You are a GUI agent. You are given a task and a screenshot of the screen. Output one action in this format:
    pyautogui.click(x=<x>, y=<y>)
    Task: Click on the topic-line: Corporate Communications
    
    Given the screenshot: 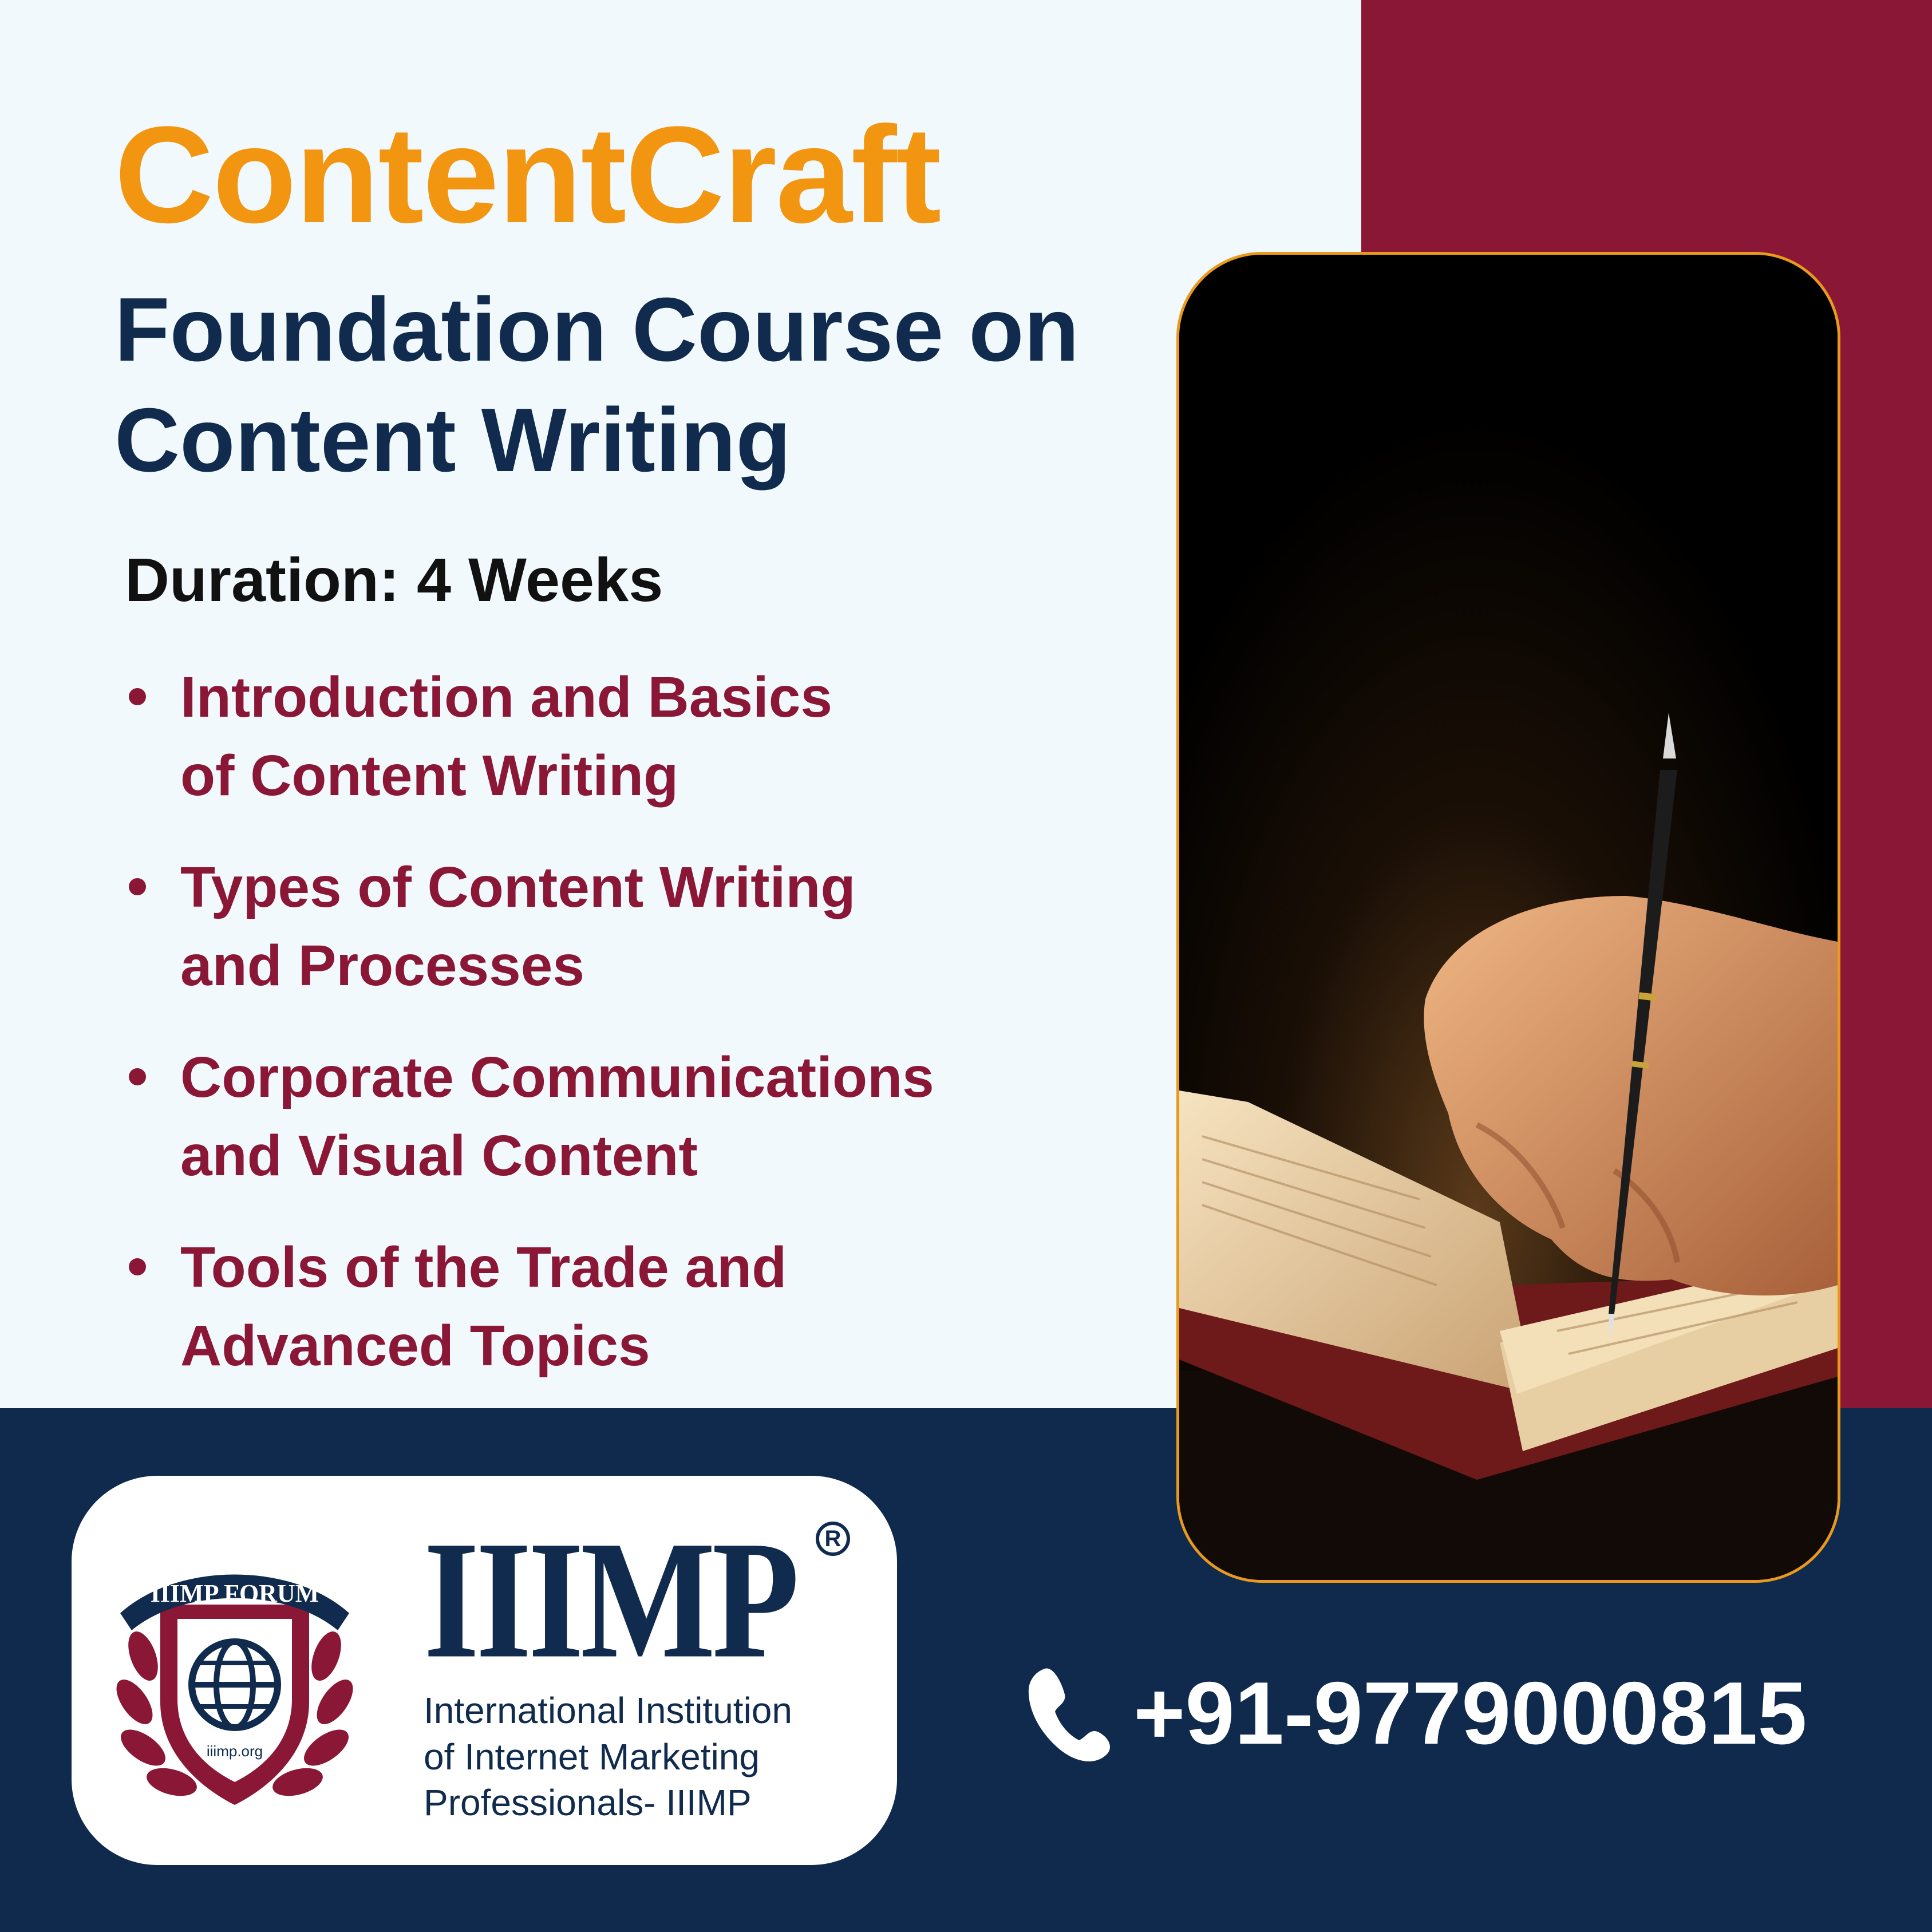 What is the action you would take?
    pyautogui.click(x=557, y=1077)
    